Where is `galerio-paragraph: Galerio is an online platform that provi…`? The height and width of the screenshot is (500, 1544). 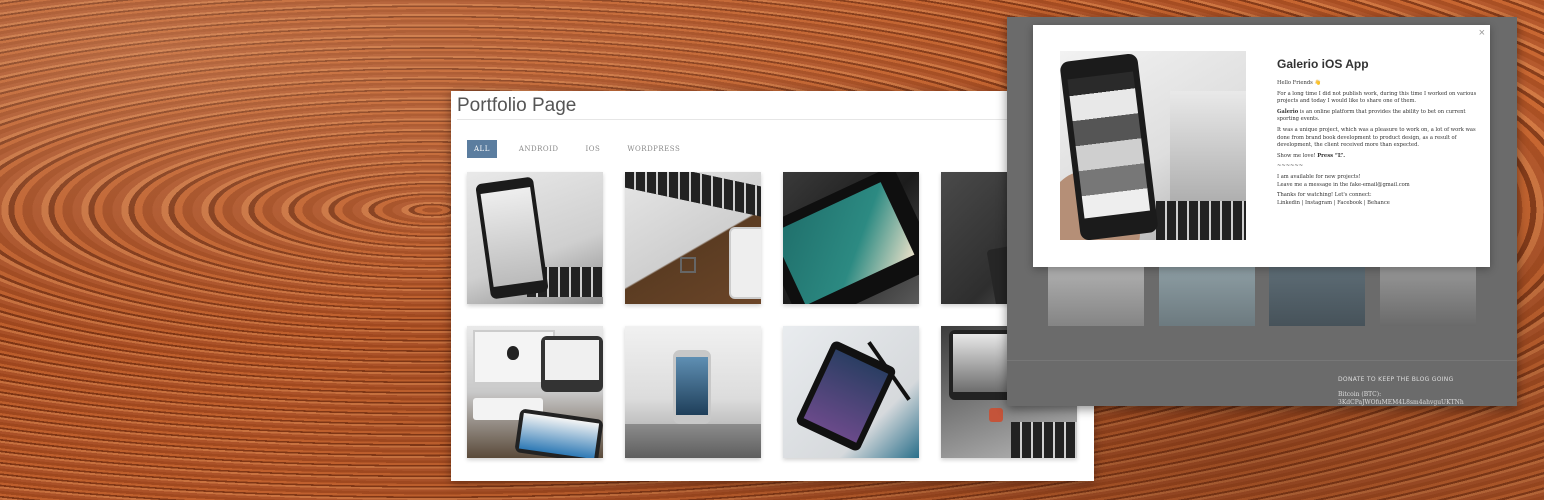 galerio-paragraph: Galerio is an online platform that provi… is located at coordinates (1377, 116).